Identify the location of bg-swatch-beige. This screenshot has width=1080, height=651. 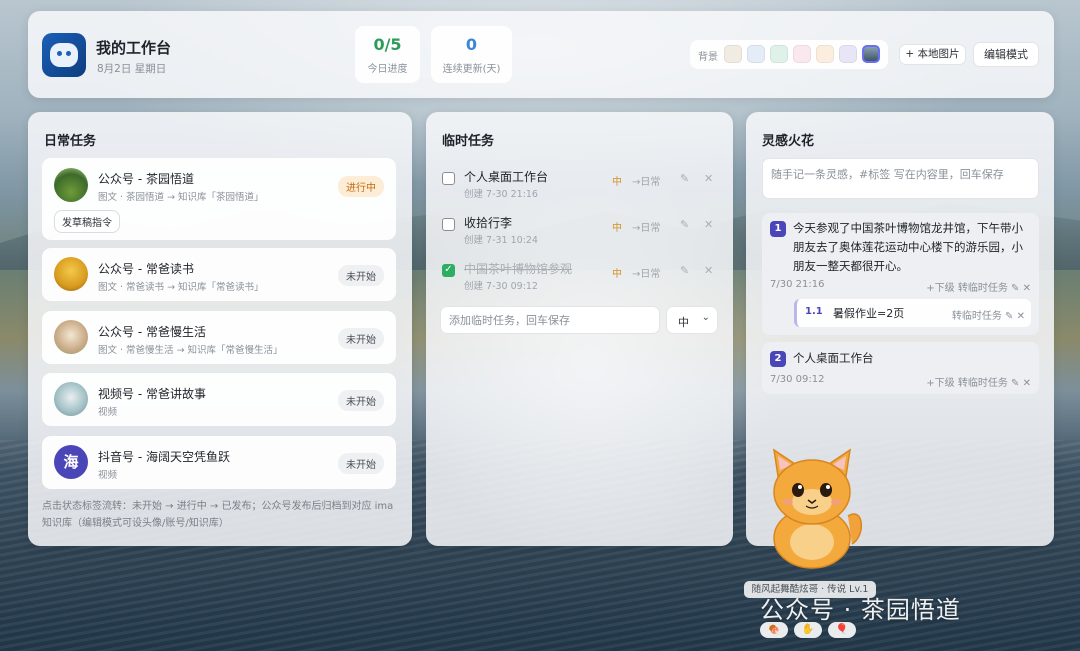
(733, 54).